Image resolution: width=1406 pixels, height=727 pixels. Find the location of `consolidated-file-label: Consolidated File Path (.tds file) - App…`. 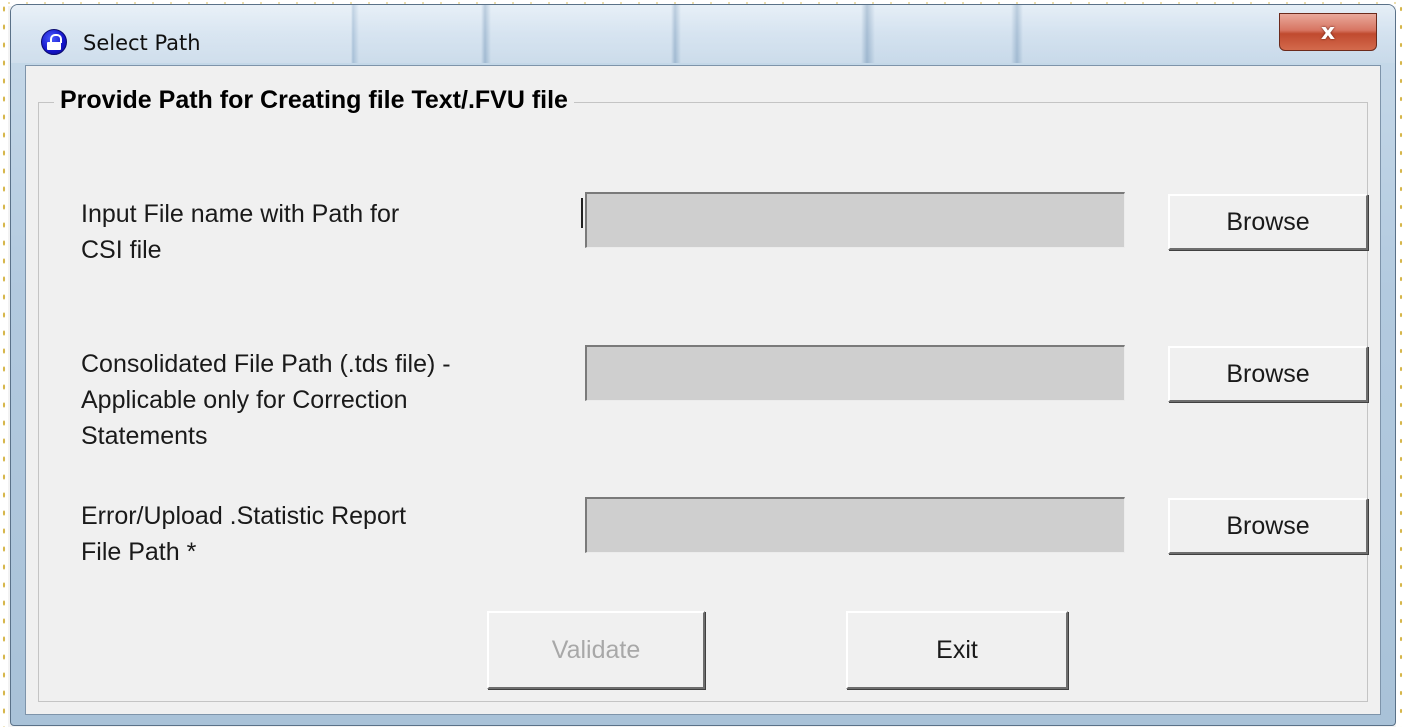

consolidated-file-label: Consolidated File Path (.tds file) - App… is located at coordinates (266, 400).